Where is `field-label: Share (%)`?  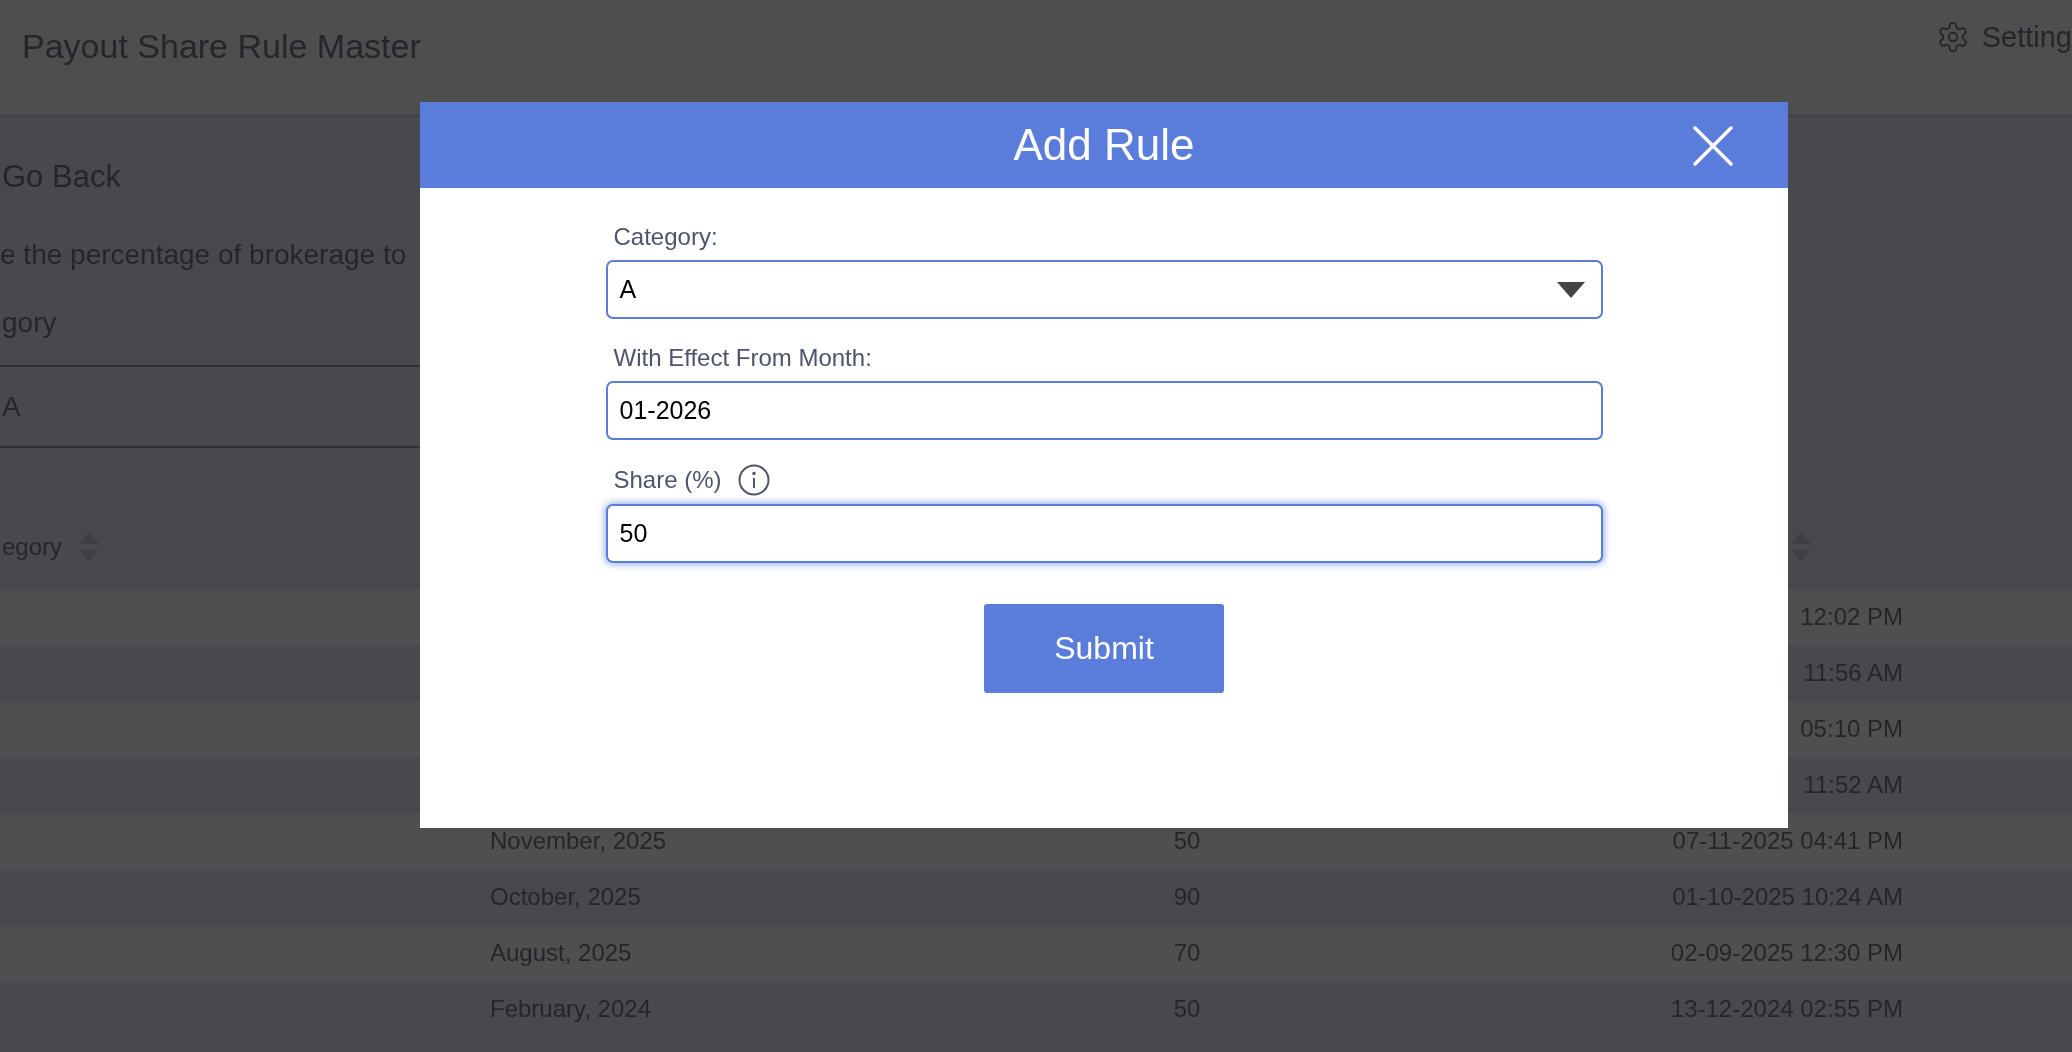
field-label: Share (%) is located at coordinates (667, 480).